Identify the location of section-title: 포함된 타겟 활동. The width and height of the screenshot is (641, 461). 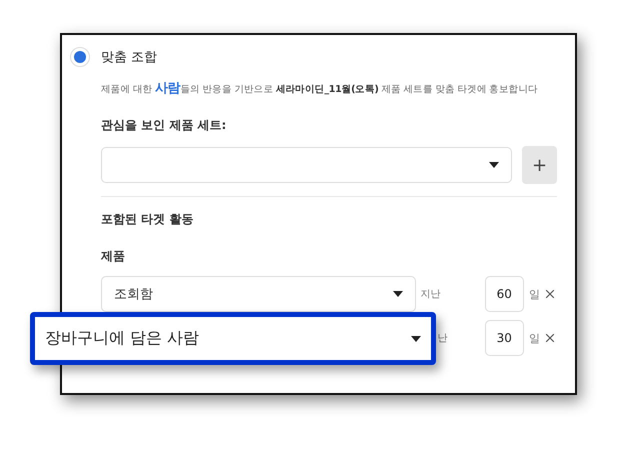
(147, 219).